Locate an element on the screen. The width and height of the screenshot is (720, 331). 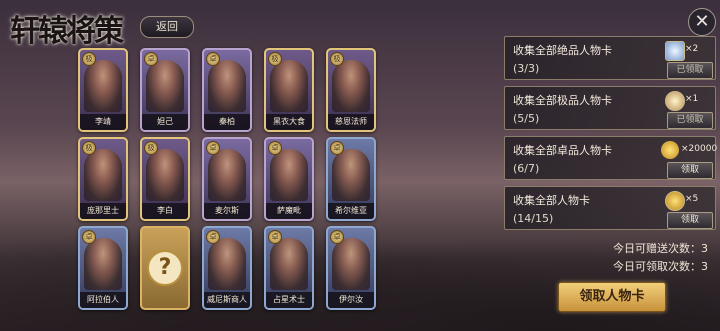
character-card: 卓阿拉伯人 is located at coordinates (103, 268).